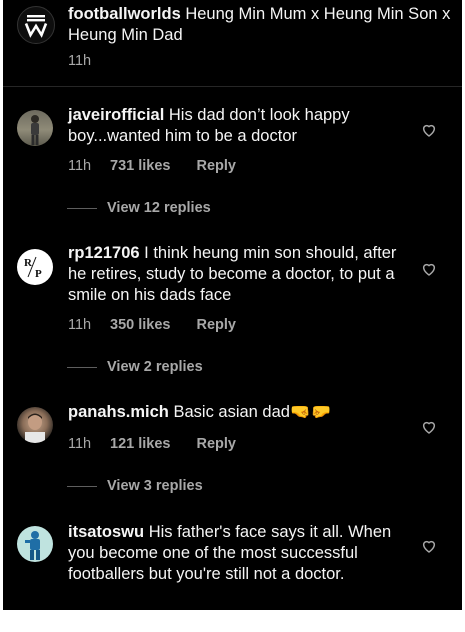 Image resolution: width=465 pixels, height=632 pixels. I want to click on view-replies-button: View 12 replies, so click(139, 208).